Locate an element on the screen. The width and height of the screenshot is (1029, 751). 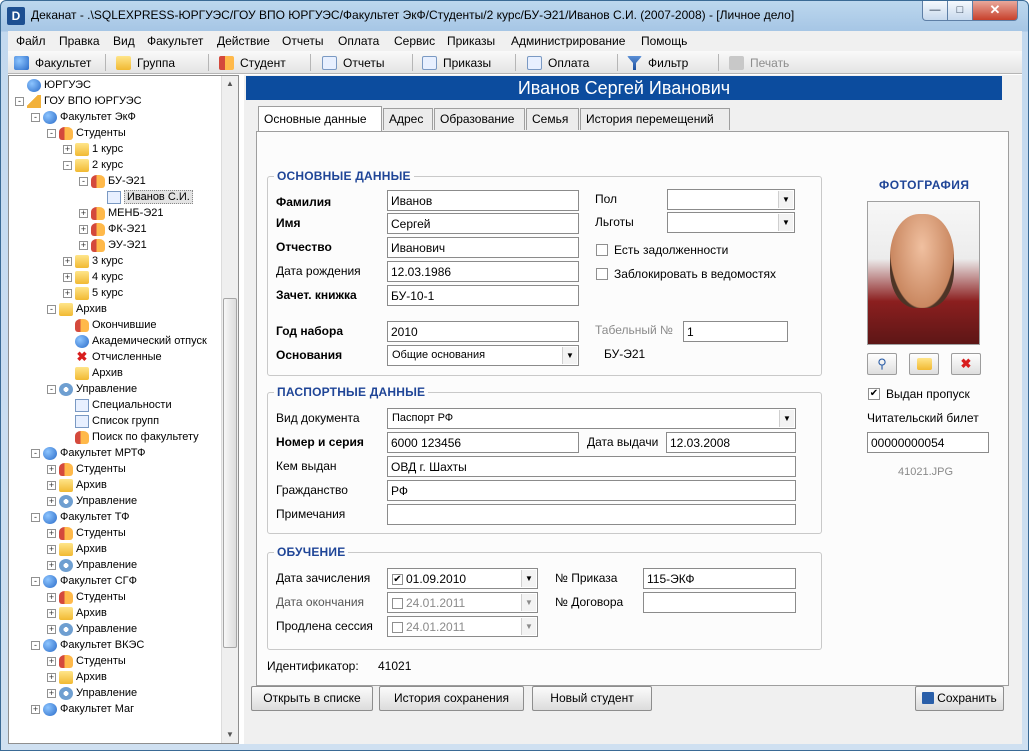
close-button: ✕ is located at coordinates (995, 11).